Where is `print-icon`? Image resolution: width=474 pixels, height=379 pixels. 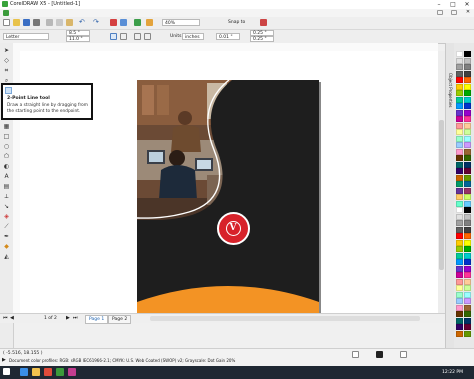
print-icon is located at coordinates (36, 22).